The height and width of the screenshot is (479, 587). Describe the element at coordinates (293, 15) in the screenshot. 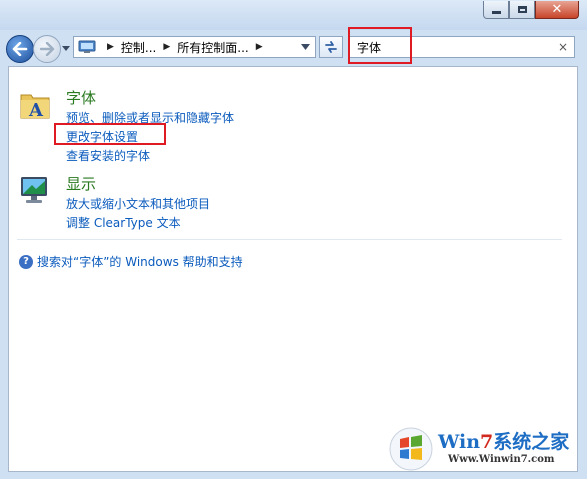

I see `title-bar: ✕` at that location.